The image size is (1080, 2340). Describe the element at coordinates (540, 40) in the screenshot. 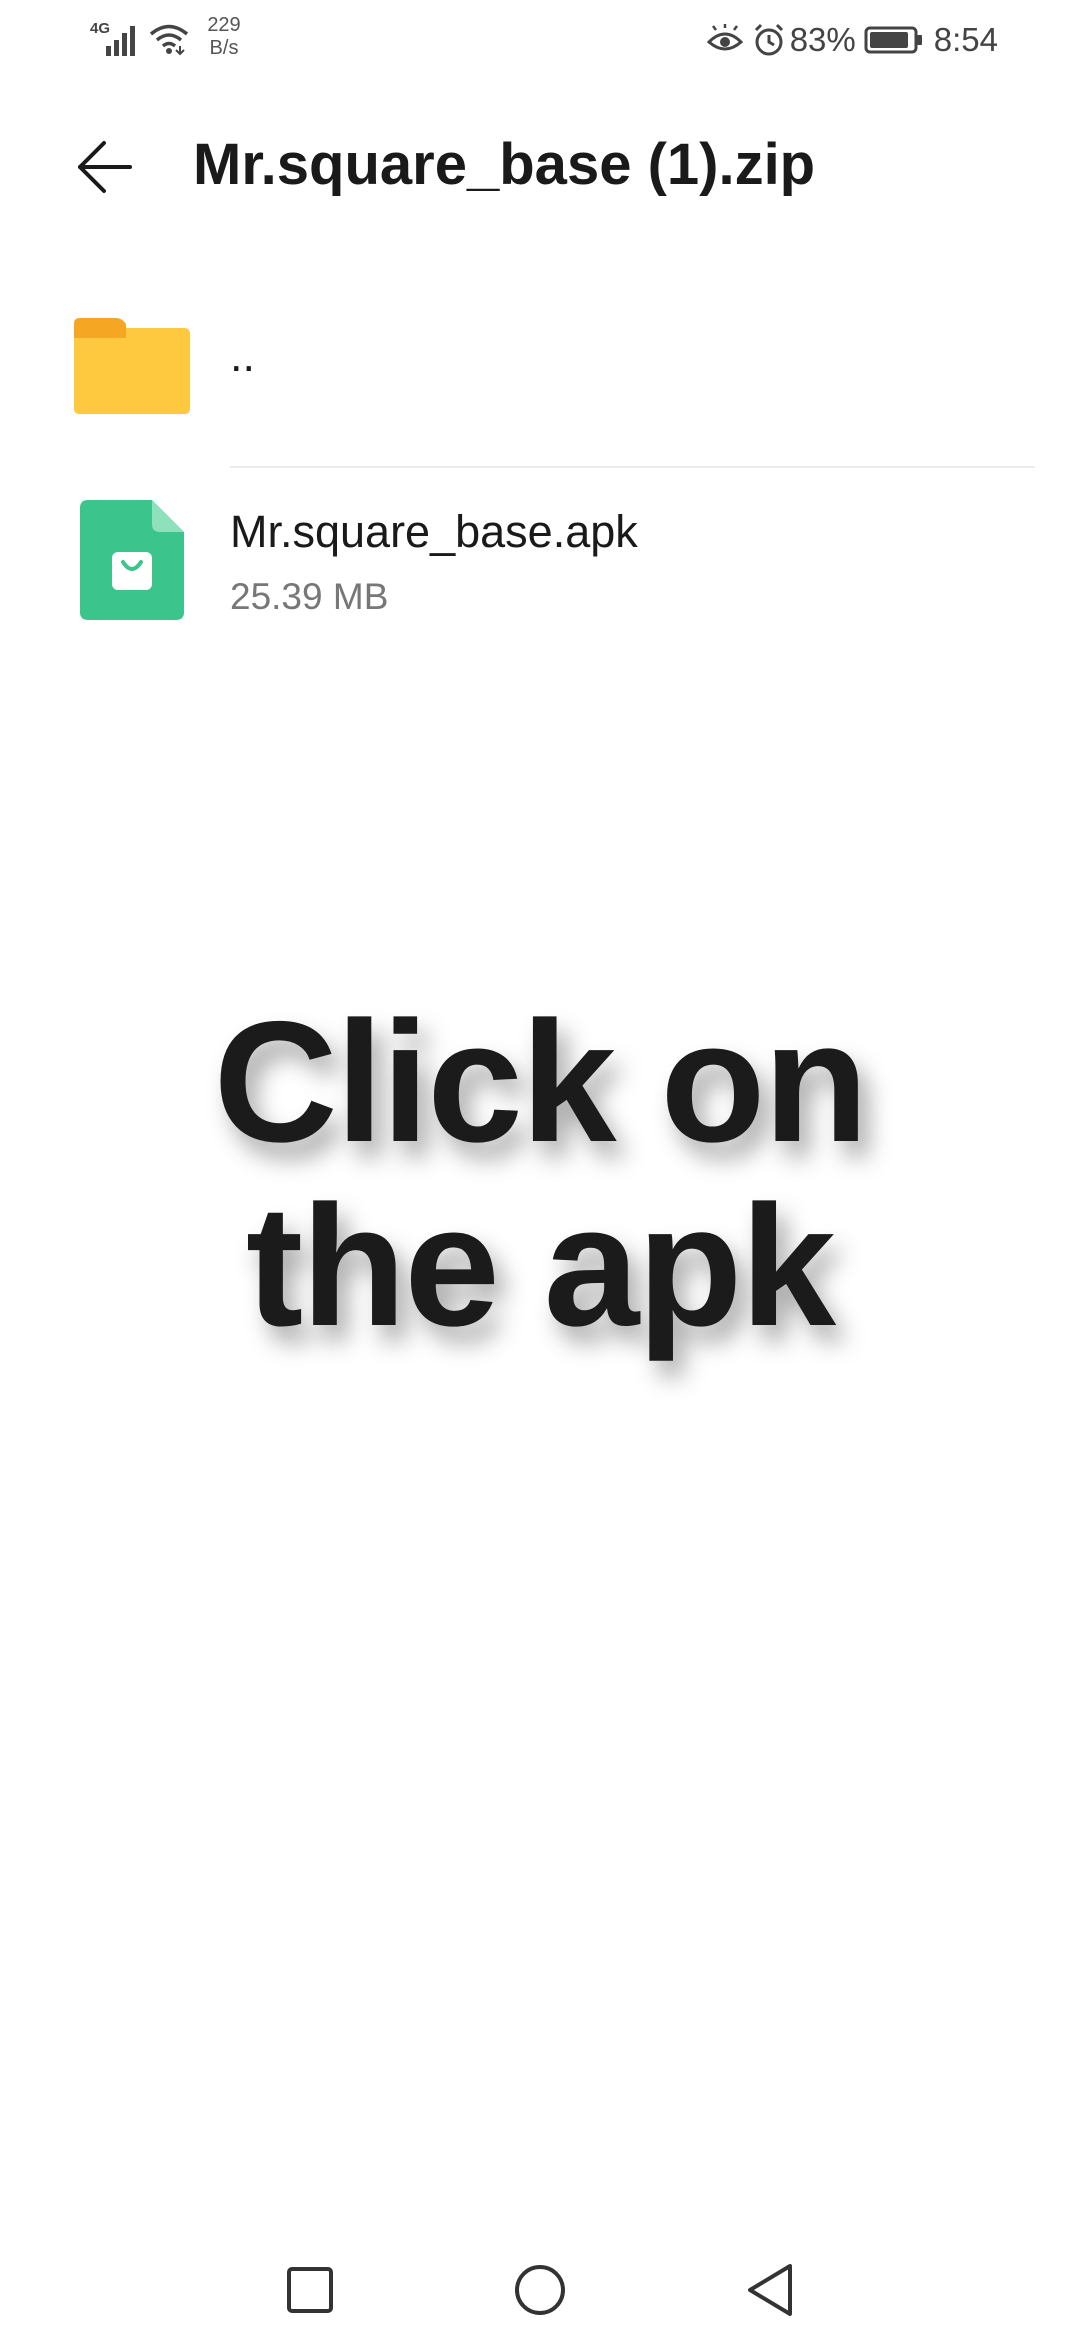

I see `status-bar: 4G 229 B/s 83% 8:54` at that location.